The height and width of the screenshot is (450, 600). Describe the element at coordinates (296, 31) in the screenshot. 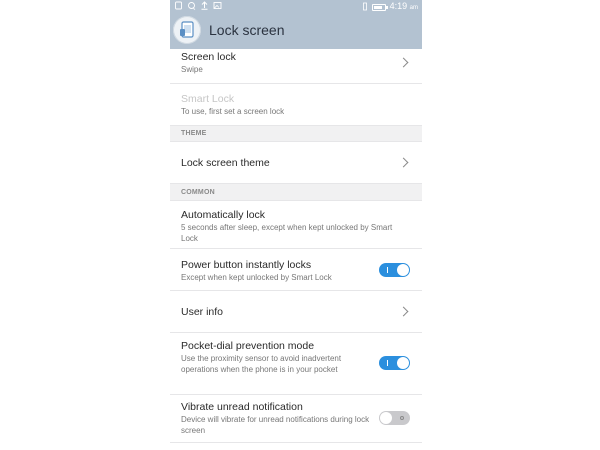

I see `app-bar: Lock screen` at that location.